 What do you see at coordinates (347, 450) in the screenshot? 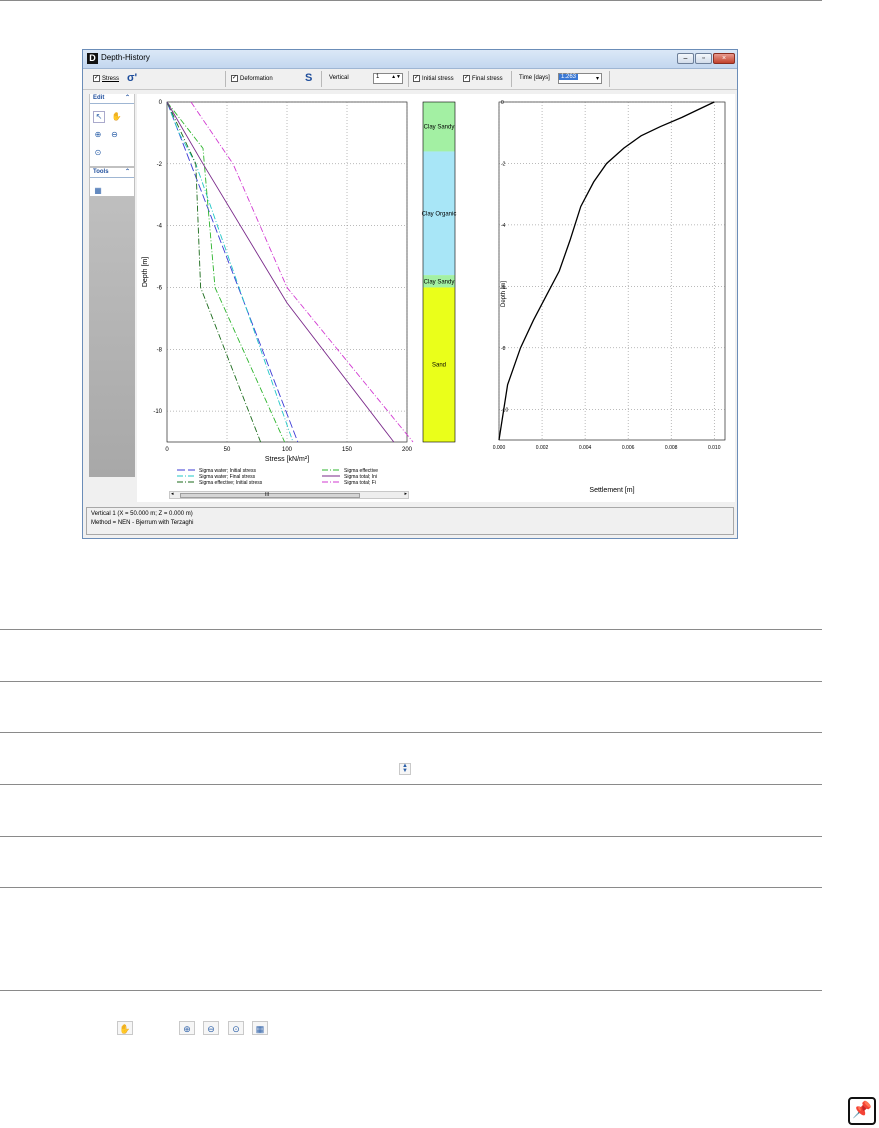
I see `stress-x-tick-label: 150` at bounding box center [347, 450].